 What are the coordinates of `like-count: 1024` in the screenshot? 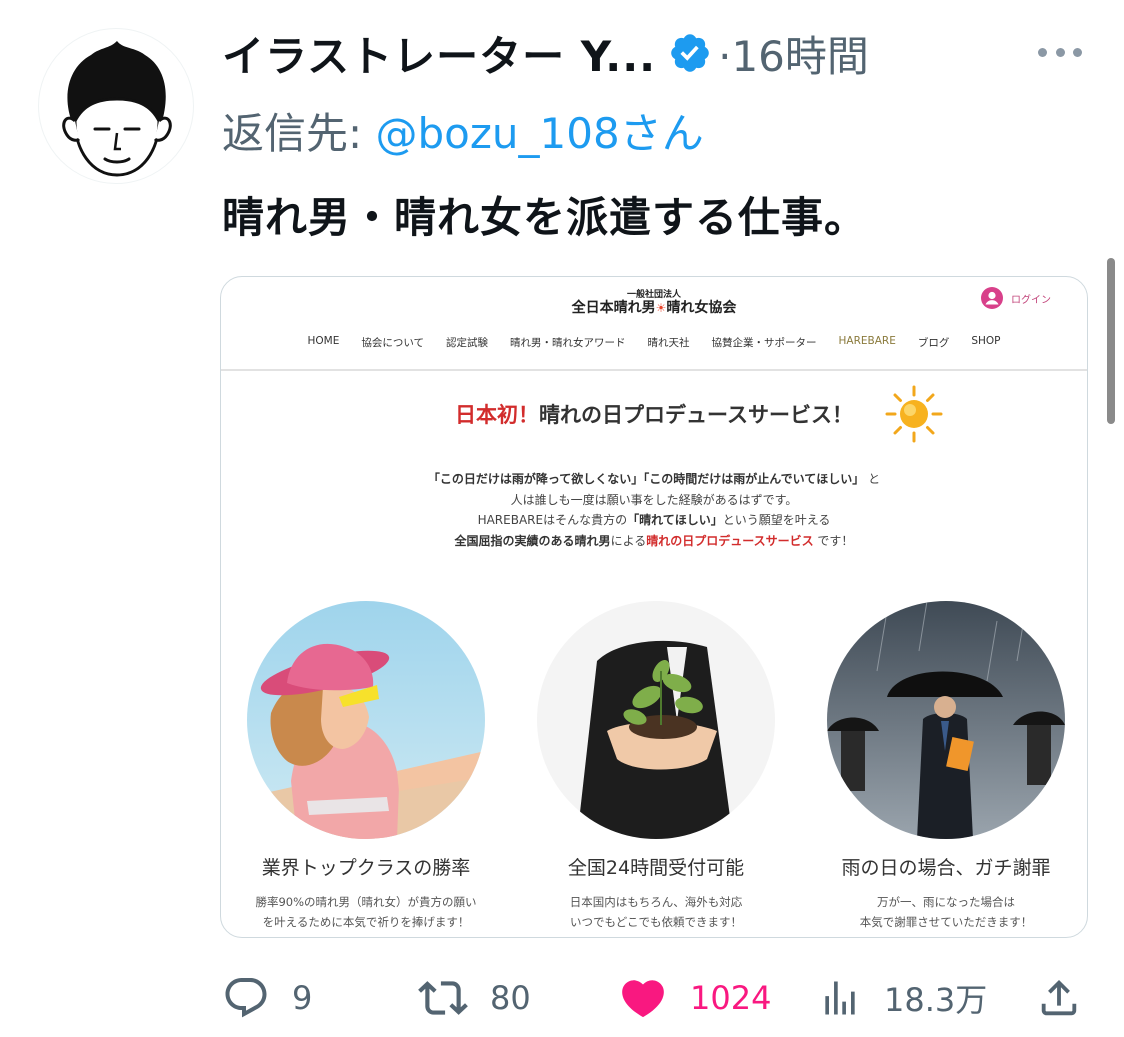 It's located at (731, 998).